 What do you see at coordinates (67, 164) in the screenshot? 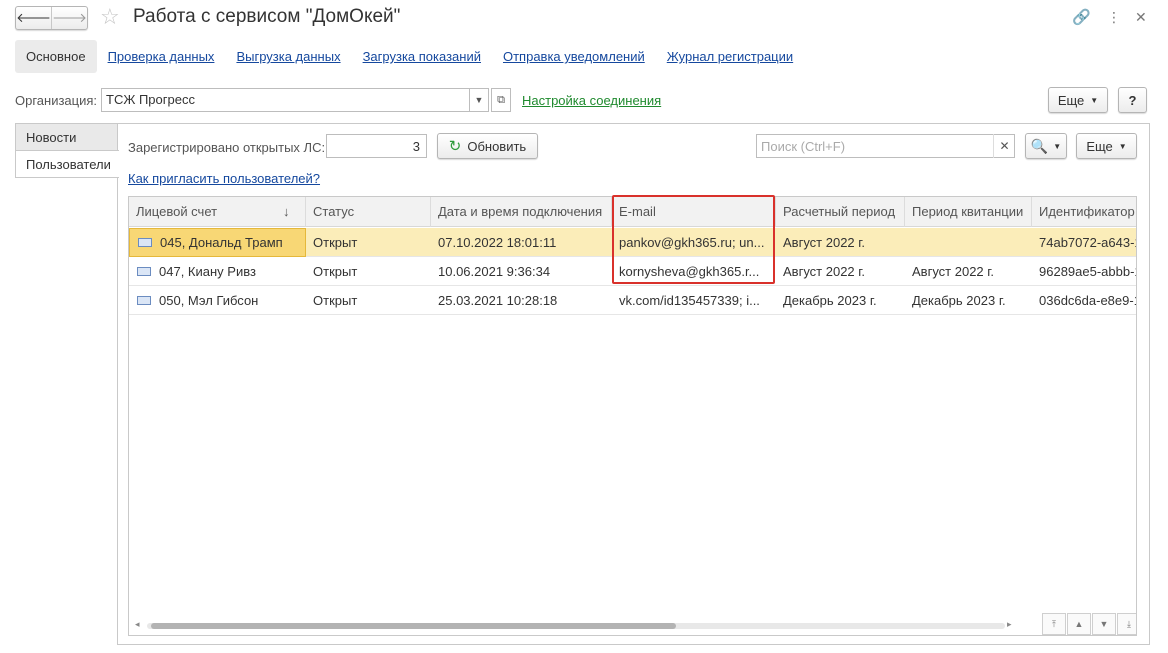
I see `tab-users: Пользователи` at bounding box center [67, 164].